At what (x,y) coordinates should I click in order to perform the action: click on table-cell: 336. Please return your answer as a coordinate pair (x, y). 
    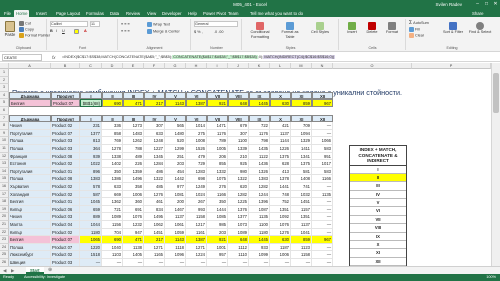
    Looking at the image, I should click on (112, 126).